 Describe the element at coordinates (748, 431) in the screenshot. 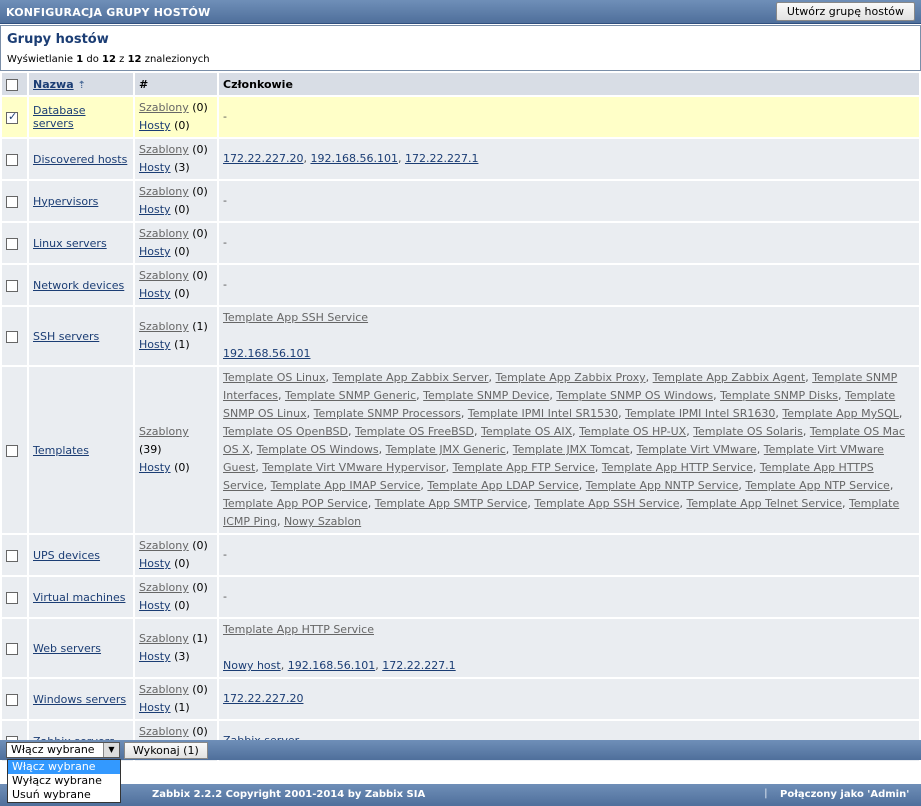

I see `member-template-link: Template OS Solaris` at that location.